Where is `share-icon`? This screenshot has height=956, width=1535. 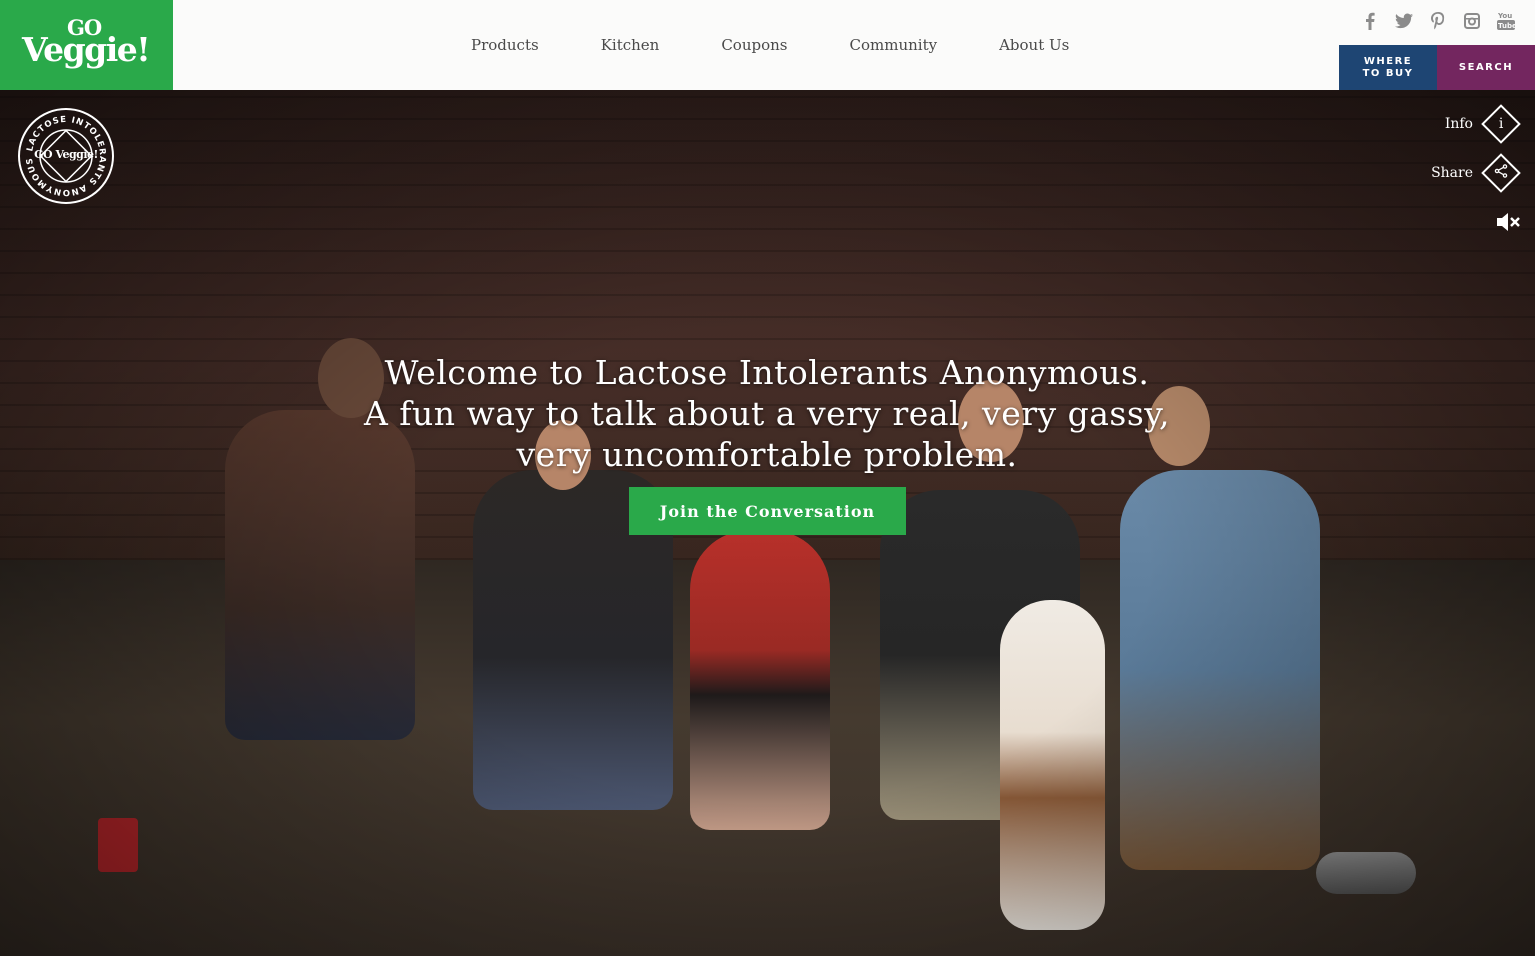 share-icon is located at coordinates (1501, 173).